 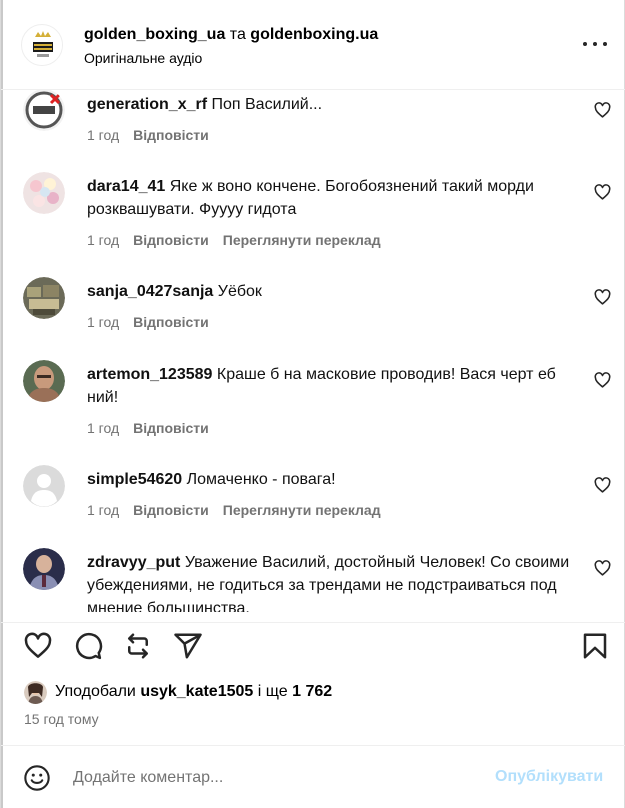 What do you see at coordinates (42, 45) in the screenshot?
I see `golden-boxing-logo-icon` at bounding box center [42, 45].